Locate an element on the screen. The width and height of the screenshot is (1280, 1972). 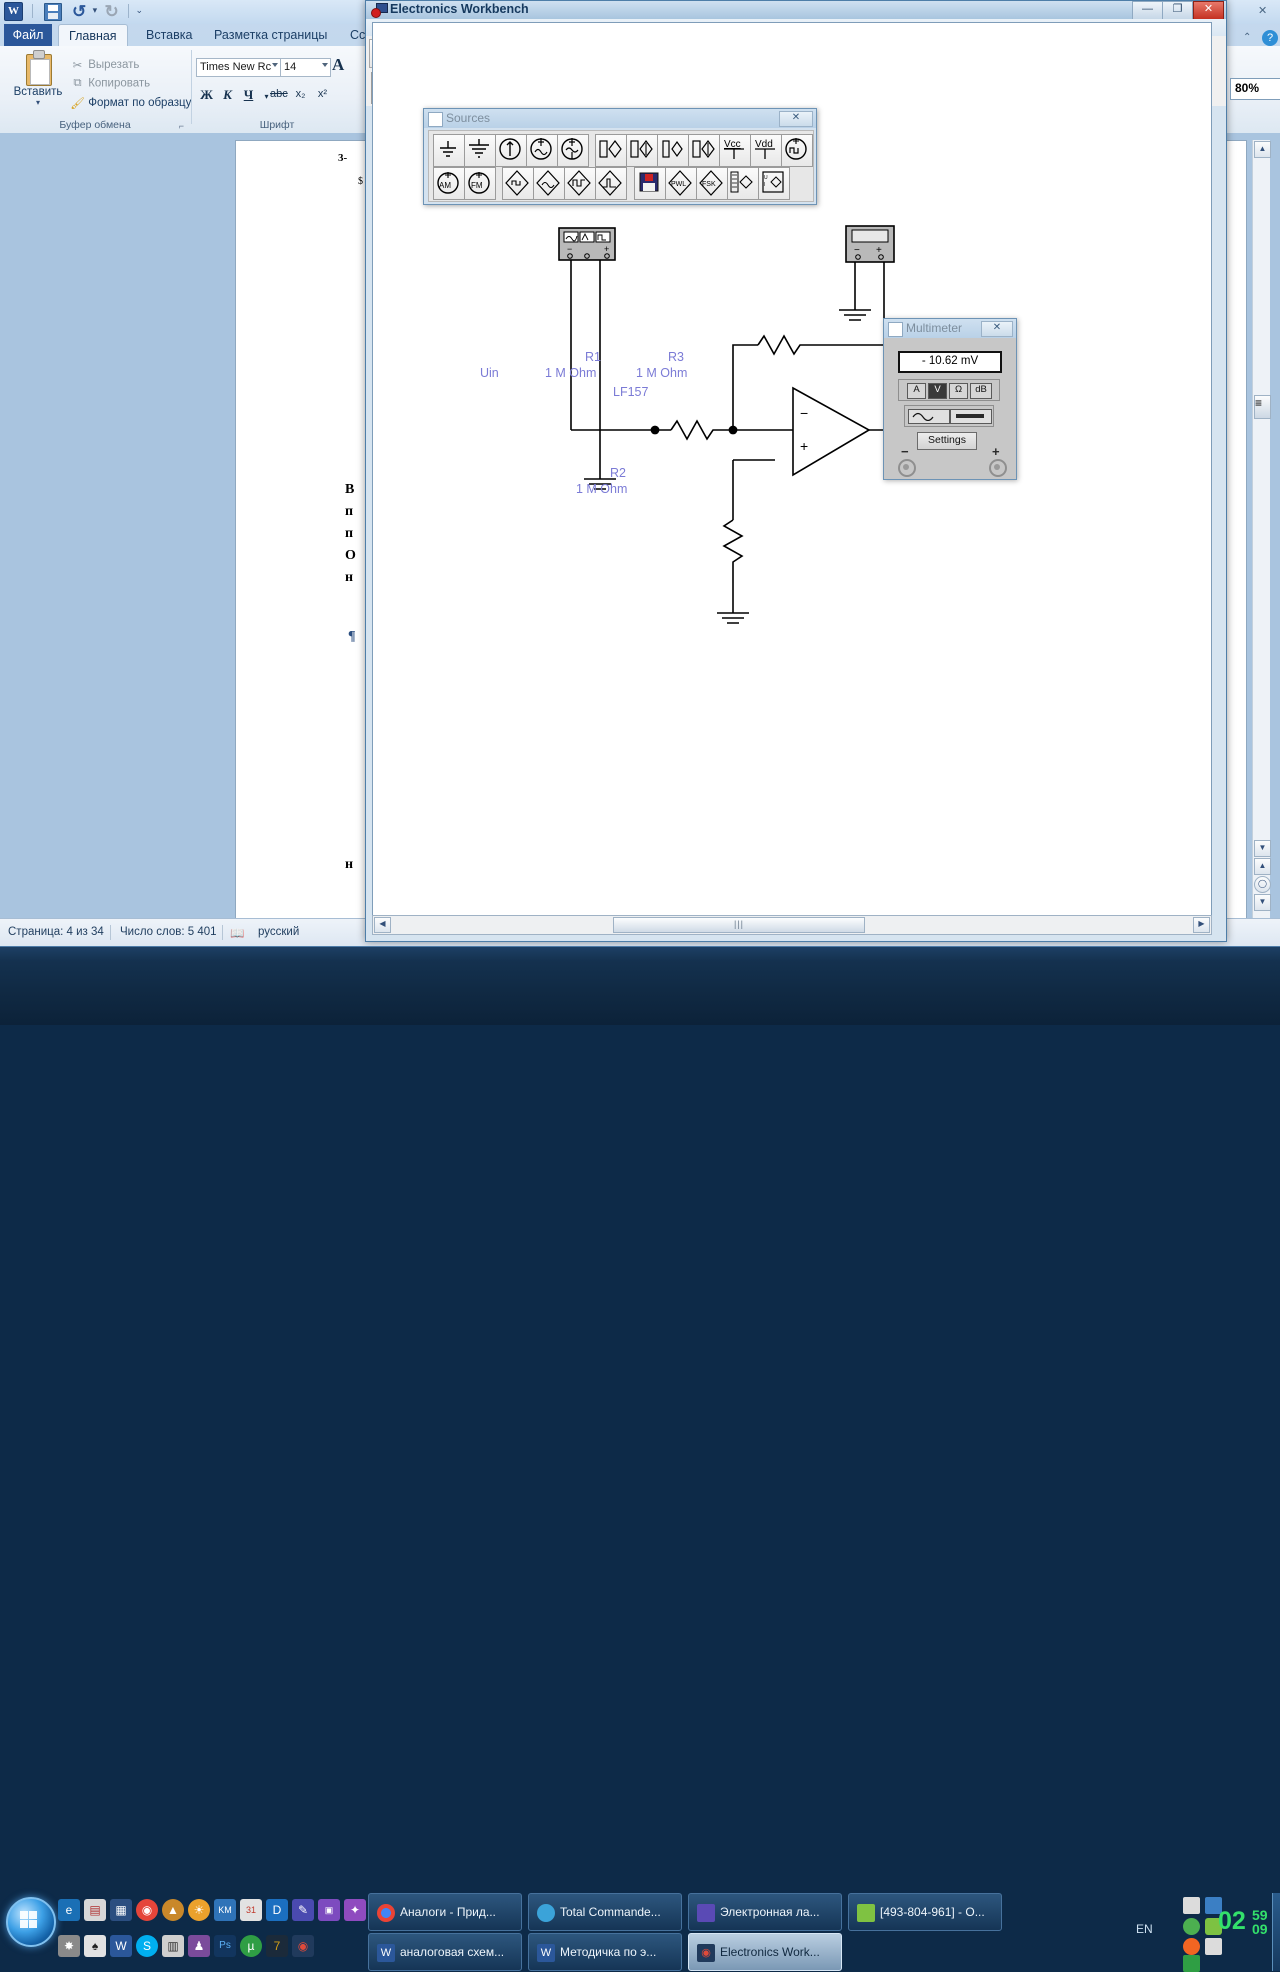
penguin-icon: ♟ is located at coordinates (199, 1946).